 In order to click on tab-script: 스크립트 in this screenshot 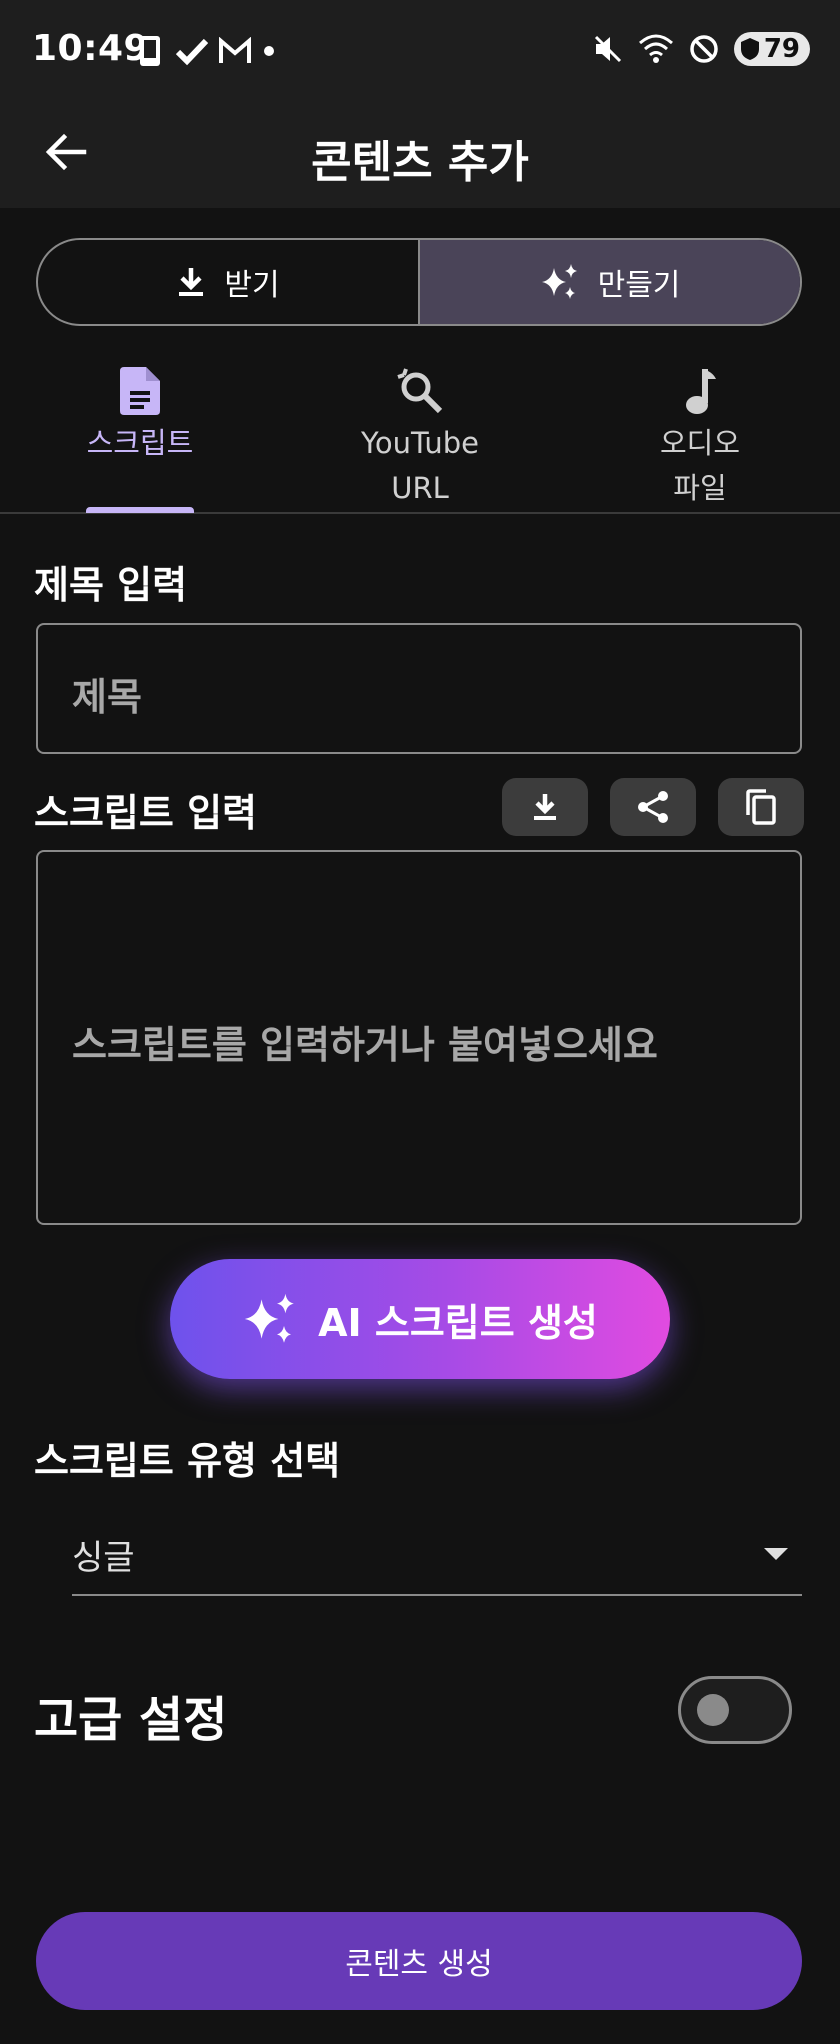, I will do `click(140, 426)`.